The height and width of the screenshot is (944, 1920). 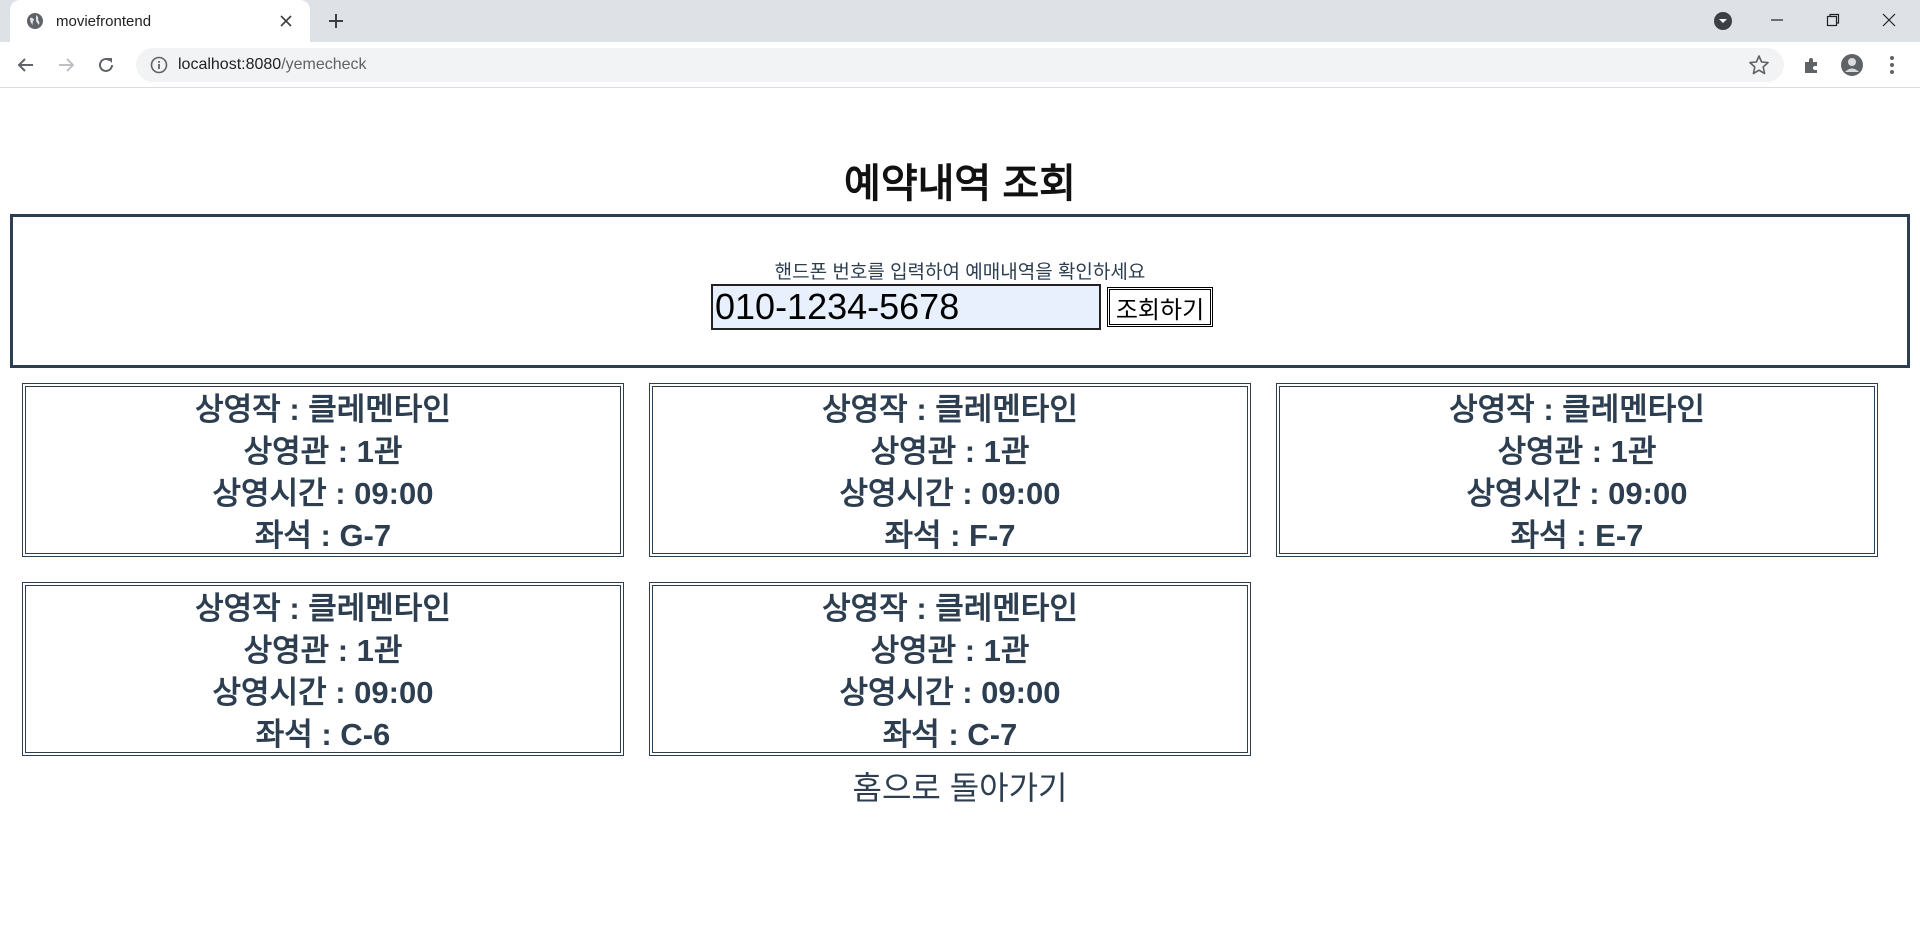 What do you see at coordinates (323, 535) in the screenshot?
I see `seat: 좌석 : G-7` at bounding box center [323, 535].